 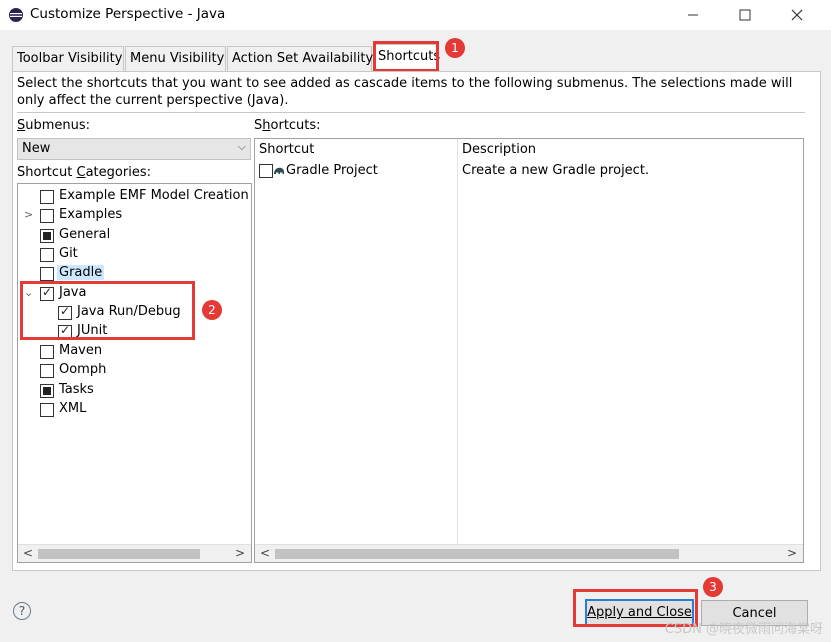 I want to click on tab-action-set-availability: Action Set Availability, so click(x=300, y=59).